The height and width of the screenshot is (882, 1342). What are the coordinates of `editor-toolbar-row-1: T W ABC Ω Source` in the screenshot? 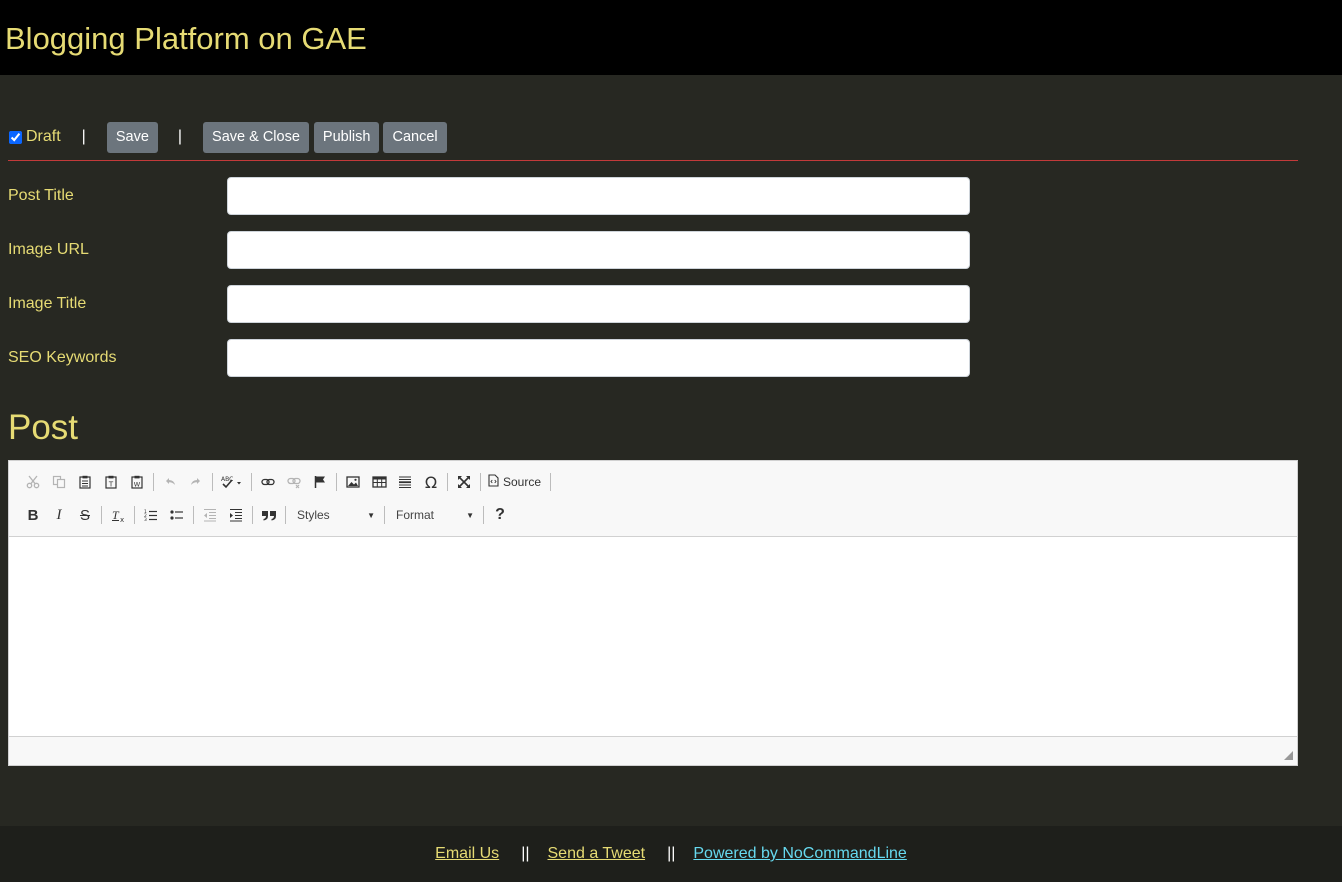 It's located at (287, 482).